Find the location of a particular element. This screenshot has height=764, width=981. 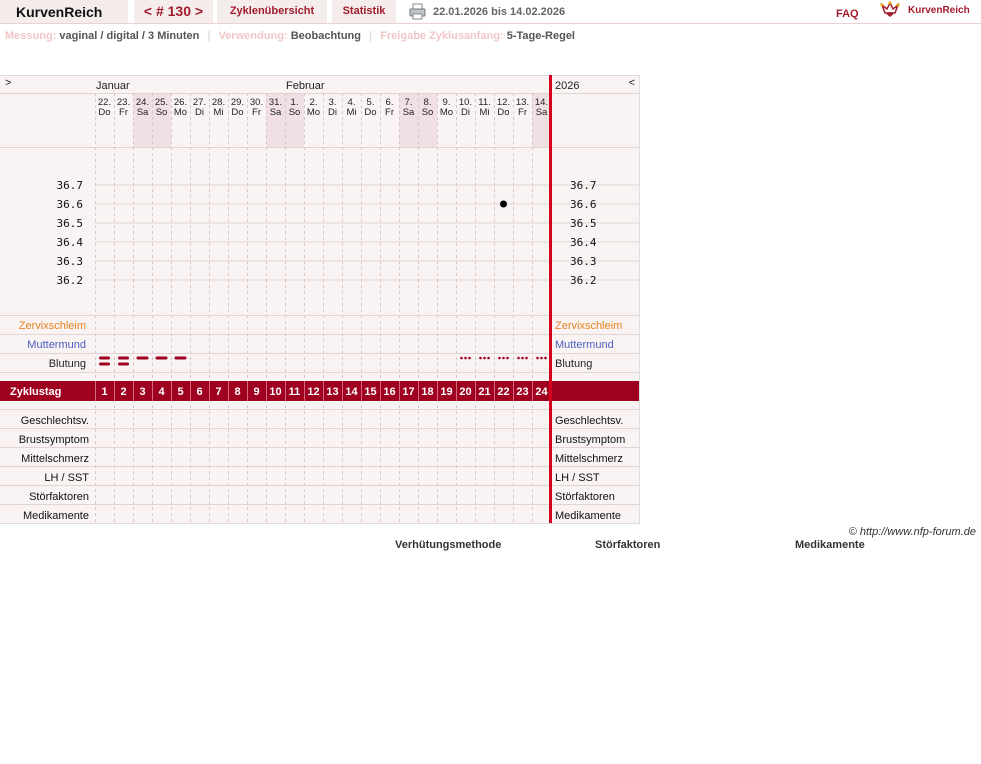

year-label: 2026 is located at coordinates (567, 86).